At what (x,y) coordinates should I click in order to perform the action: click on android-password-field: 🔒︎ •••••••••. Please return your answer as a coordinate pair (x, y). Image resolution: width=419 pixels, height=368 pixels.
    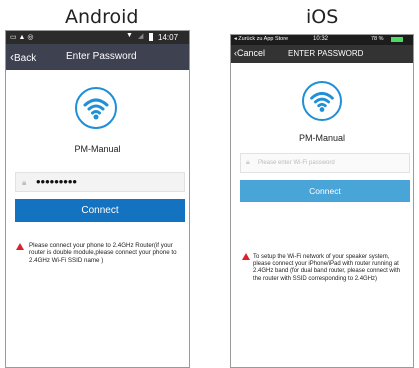
    Looking at the image, I should click on (100, 182).